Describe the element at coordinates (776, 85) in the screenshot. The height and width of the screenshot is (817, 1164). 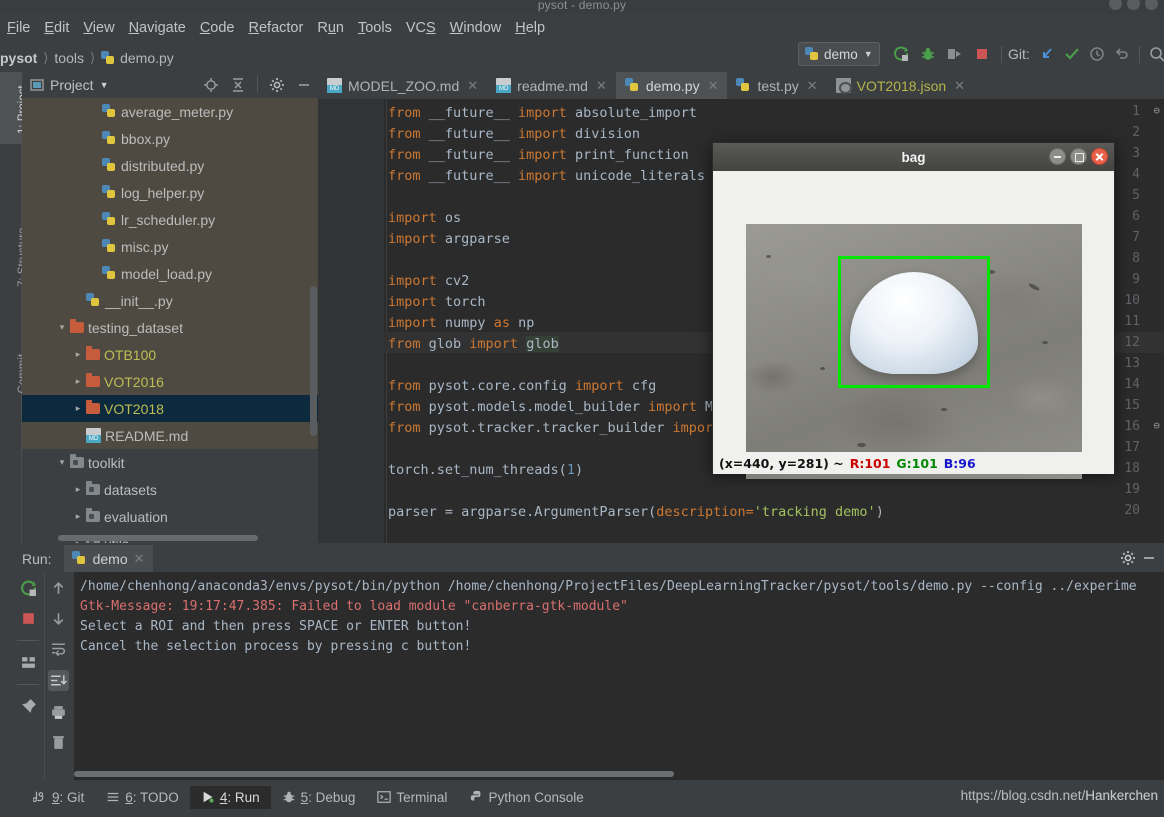
I see `editor-tab-test-py: test.py ✕` at that location.